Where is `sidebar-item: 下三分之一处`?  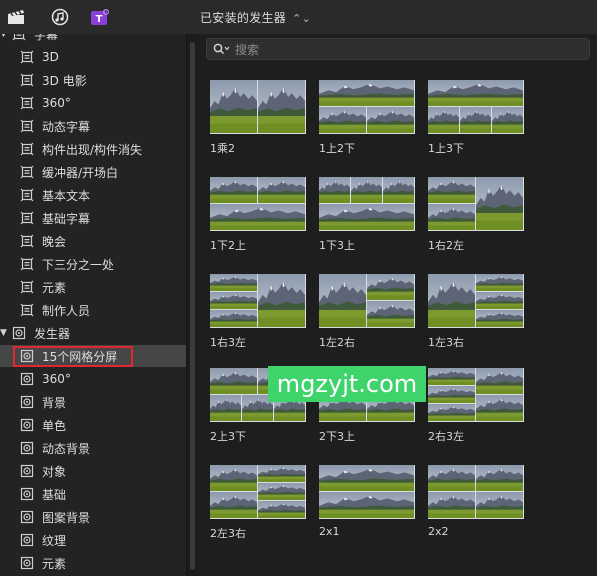 sidebar-item: 下三分之一处 is located at coordinates (93, 264).